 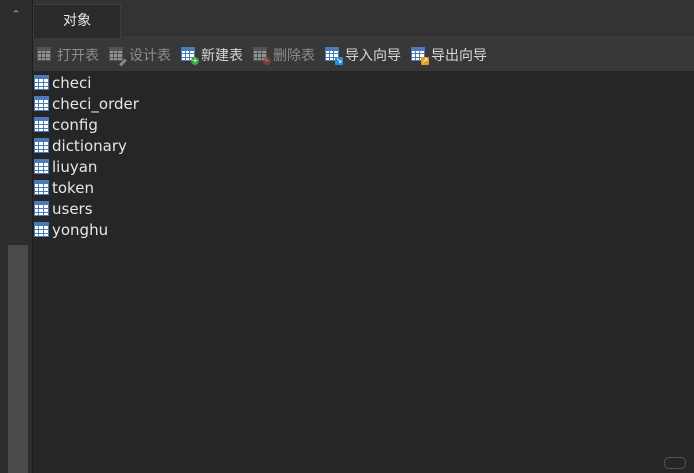 I want to click on list-item: checi_order, so click(x=363, y=103).